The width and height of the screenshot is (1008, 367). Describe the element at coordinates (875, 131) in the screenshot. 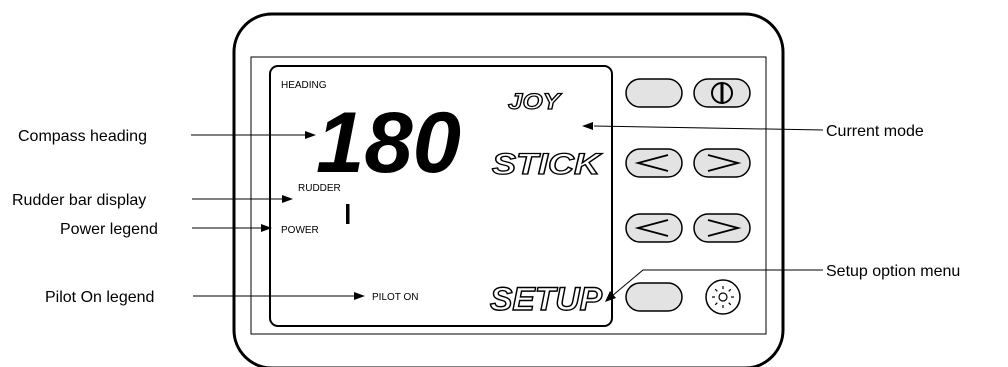

I see `callout-current-mode: Current mode` at that location.